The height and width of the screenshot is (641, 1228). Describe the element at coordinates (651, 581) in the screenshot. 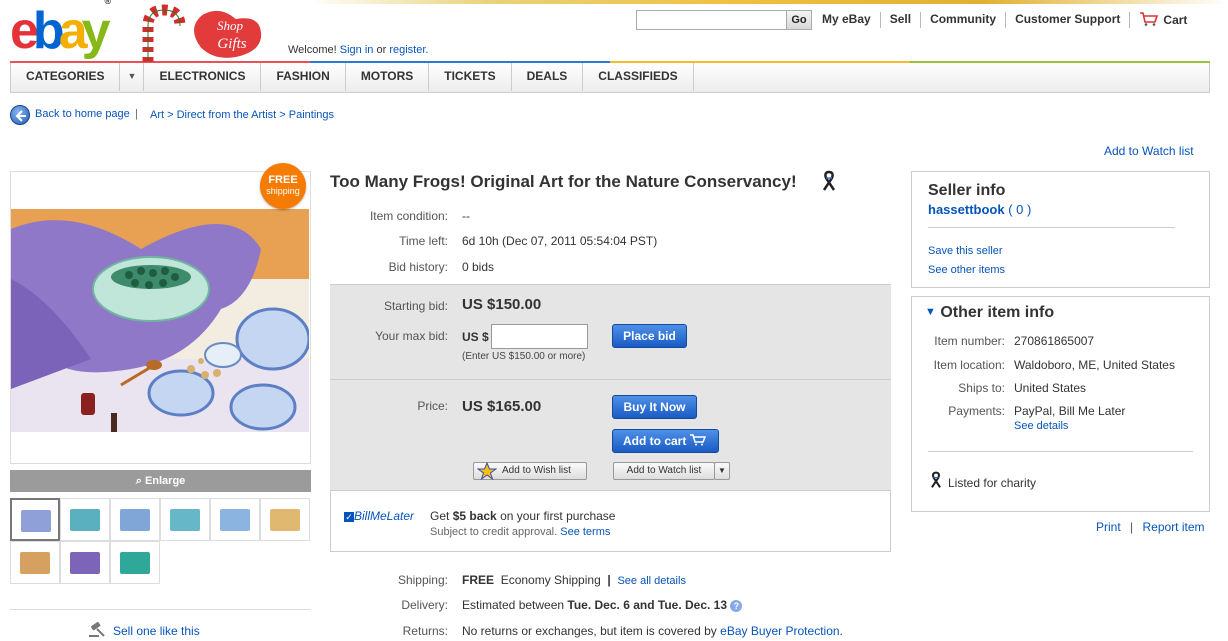

I see `see-all-details-link: See all details` at that location.